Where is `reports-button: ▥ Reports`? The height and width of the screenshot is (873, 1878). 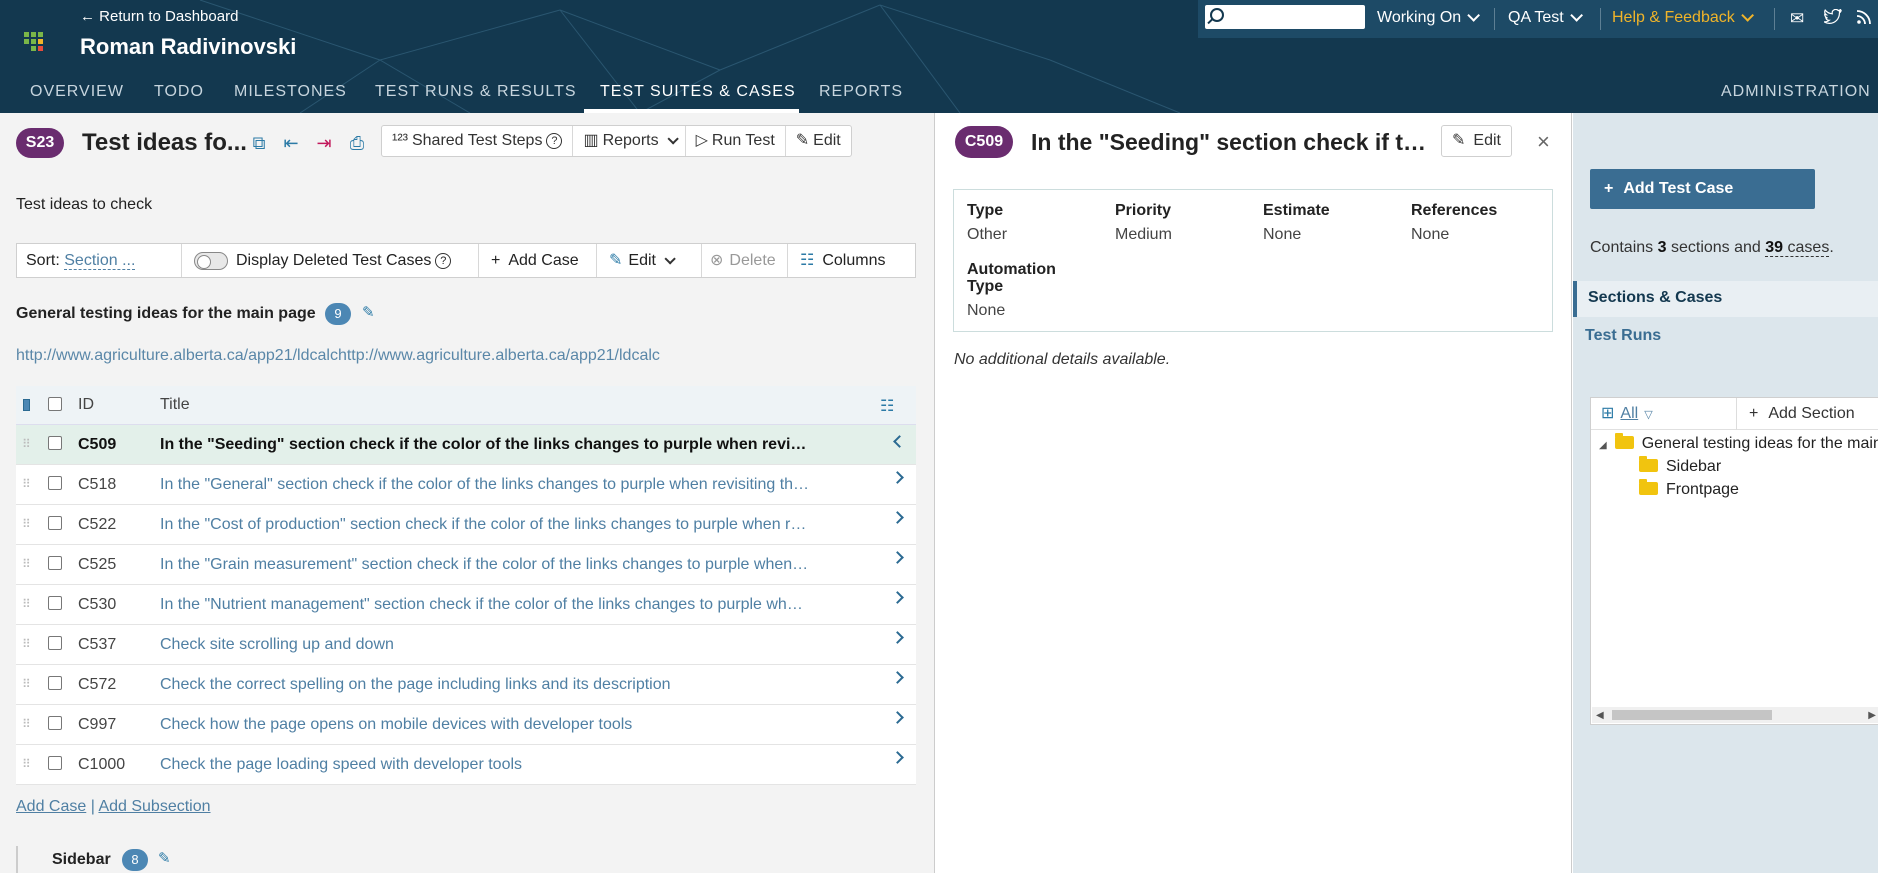 reports-button: ▥ Reports is located at coordinates (629, 141).